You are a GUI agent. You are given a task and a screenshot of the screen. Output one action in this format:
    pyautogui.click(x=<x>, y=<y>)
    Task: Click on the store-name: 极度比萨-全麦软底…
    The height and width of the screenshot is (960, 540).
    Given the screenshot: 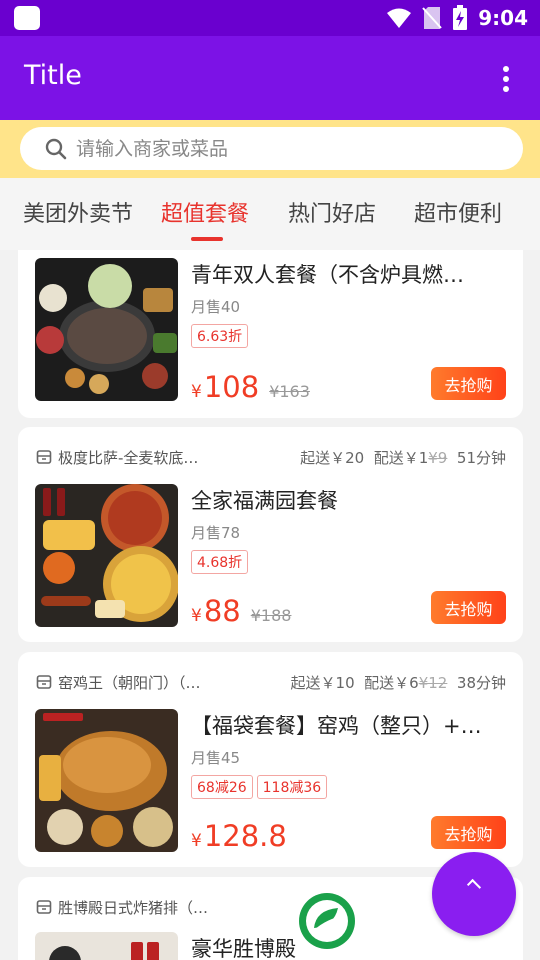 What is the action you would take?
    pyautogui.click(x=128, y=457)
    